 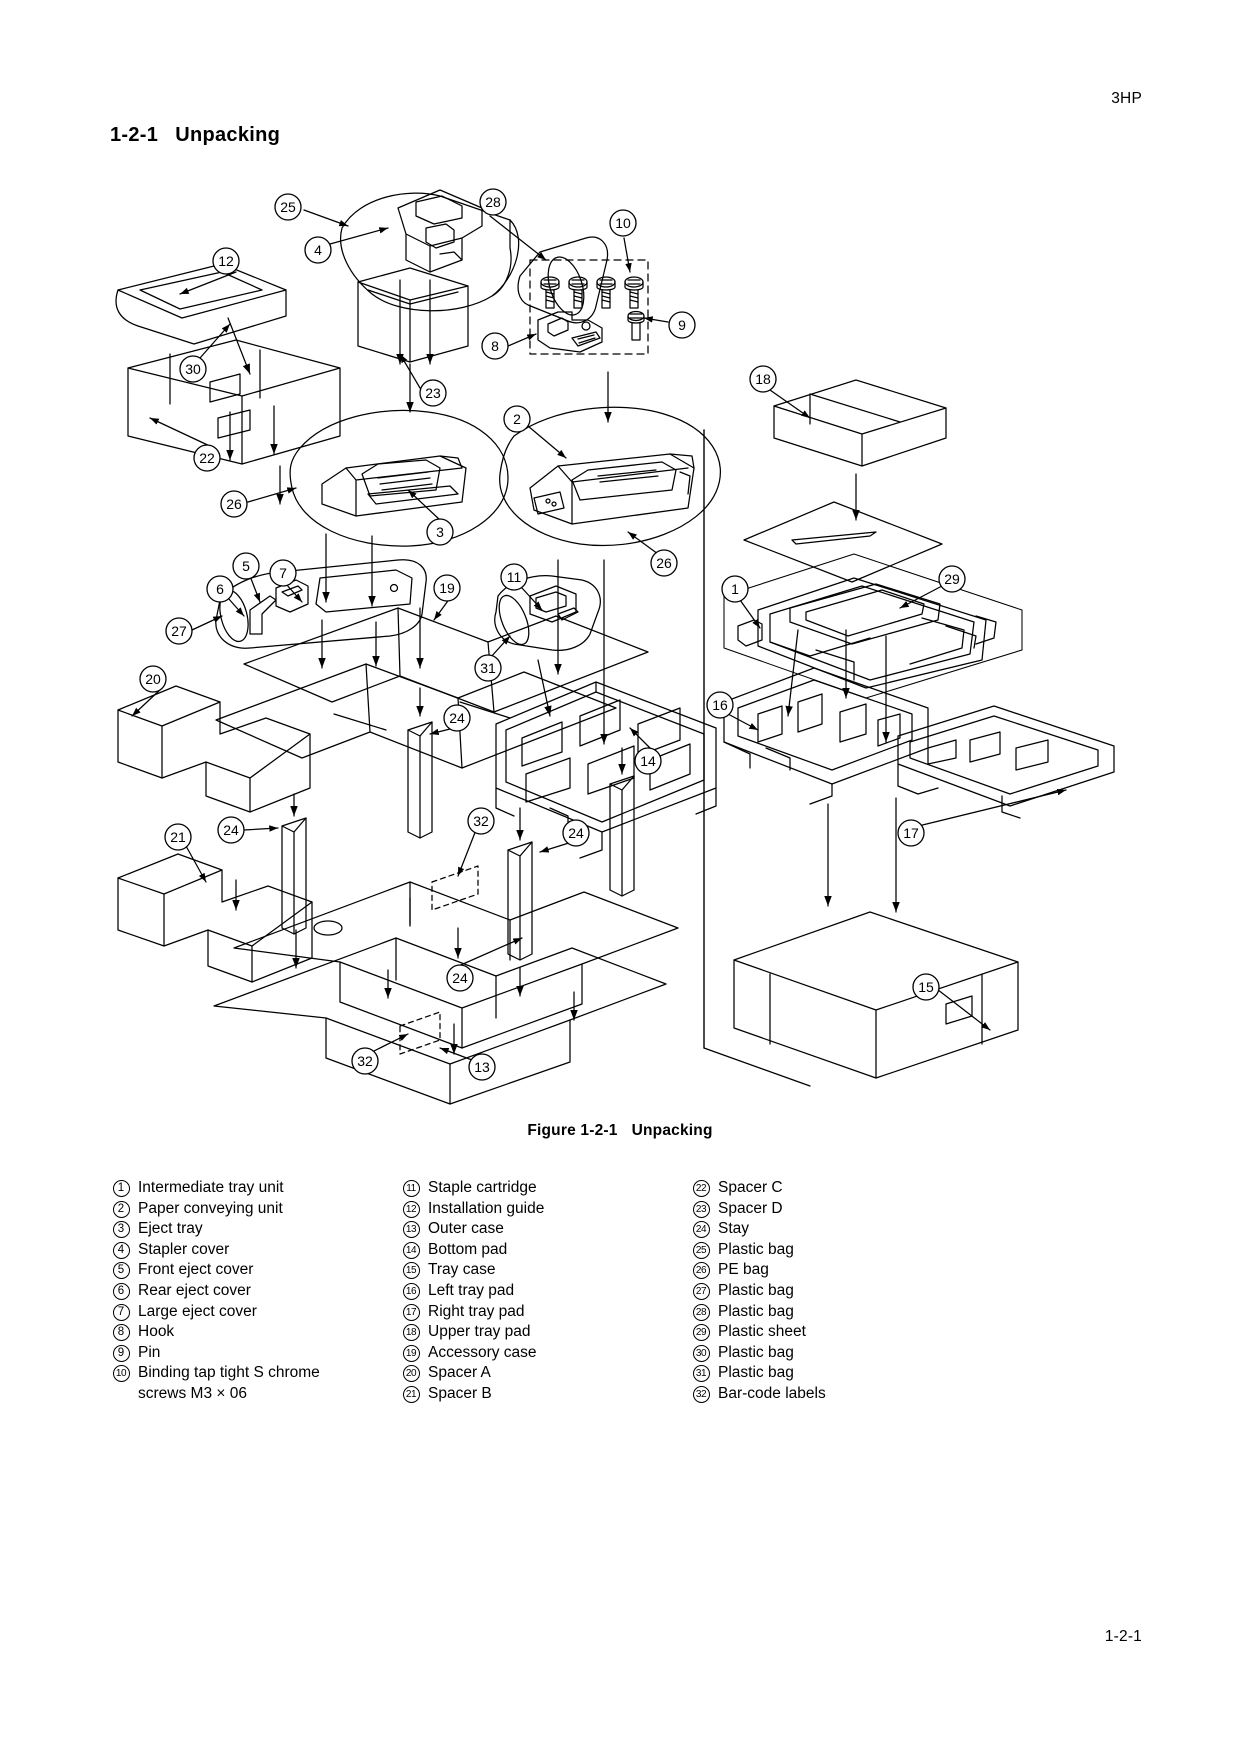 What do you see at coordinates (411, 1353) in the screenshot?
I see `callout-number-badge: 19` at bounding box center [411, 1353].